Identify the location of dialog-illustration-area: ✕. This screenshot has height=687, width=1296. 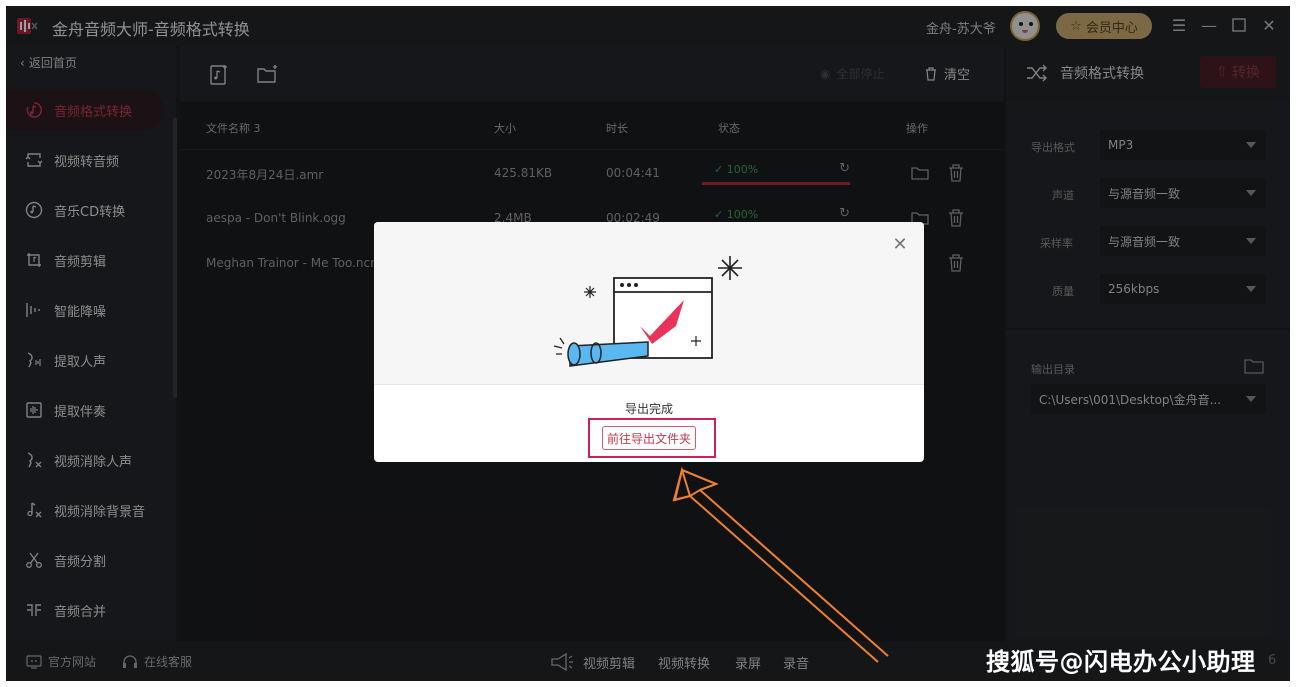
(649, 303).